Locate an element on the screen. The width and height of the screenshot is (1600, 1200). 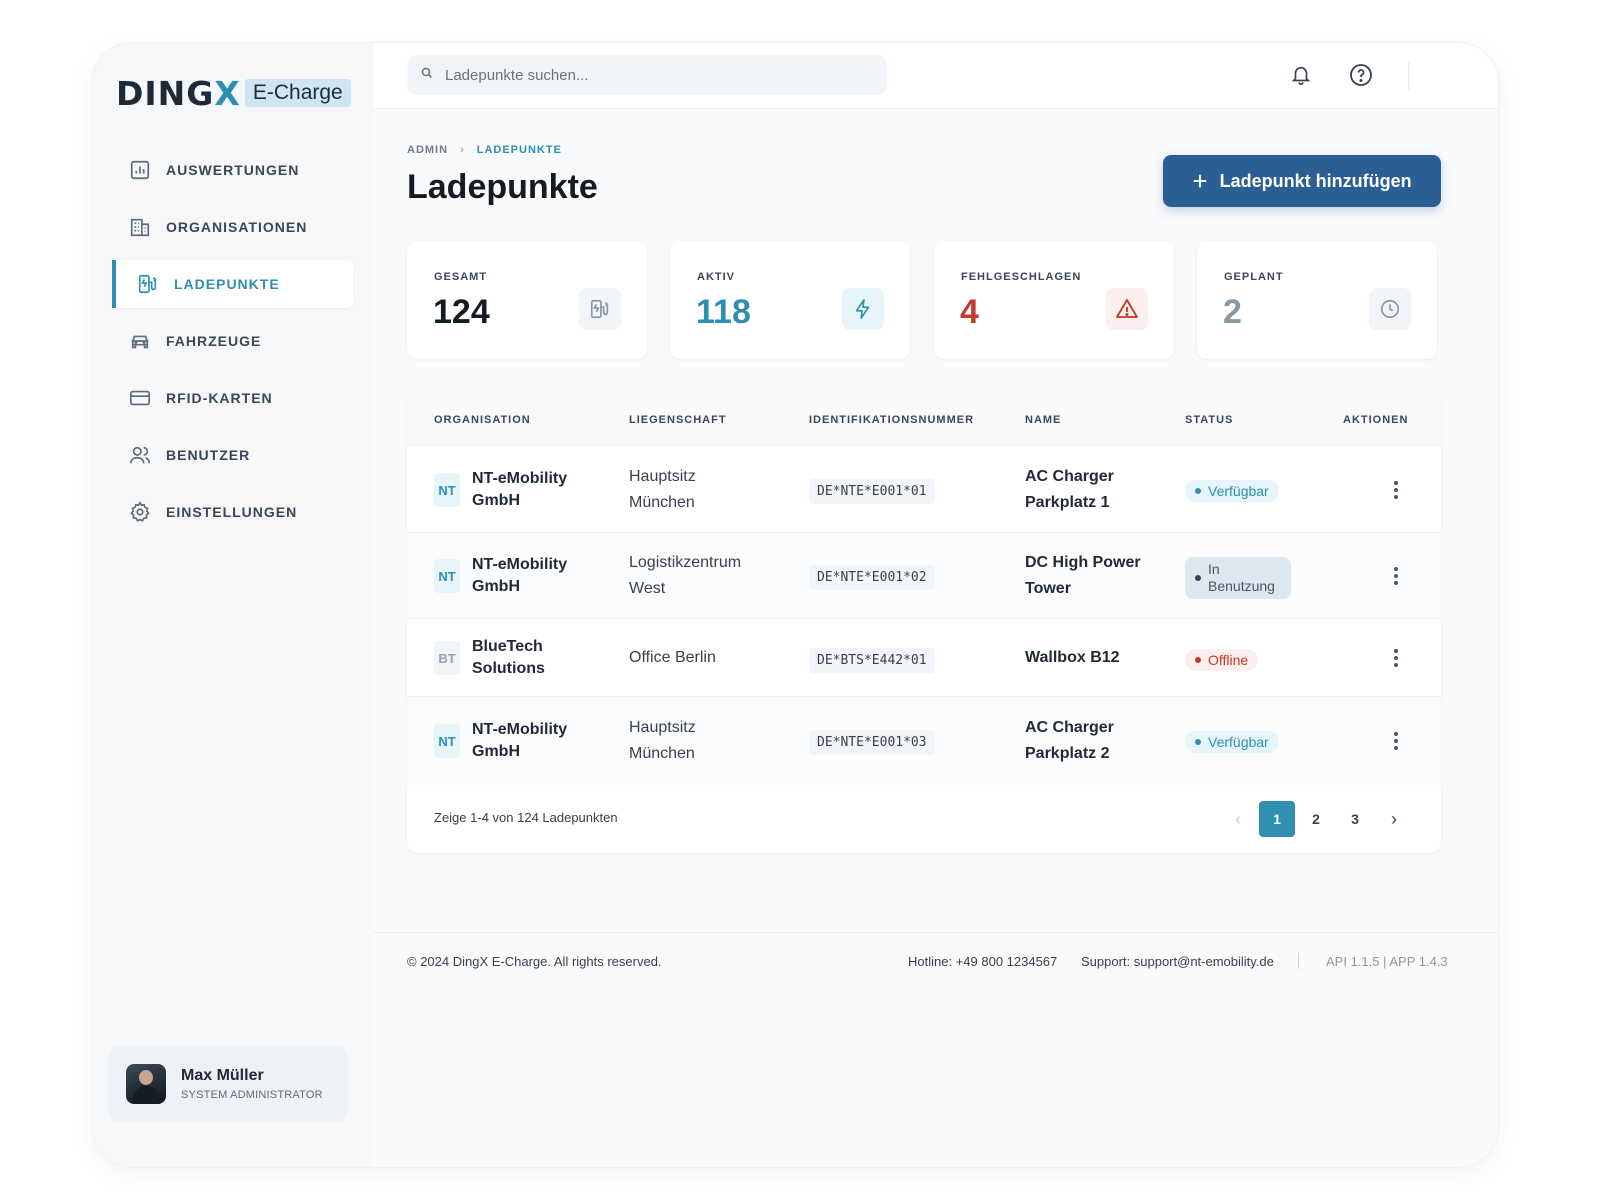
user-meta: Max Müller SYSTEM ADMINISTRATOR is located at coordinates (252, 1084).